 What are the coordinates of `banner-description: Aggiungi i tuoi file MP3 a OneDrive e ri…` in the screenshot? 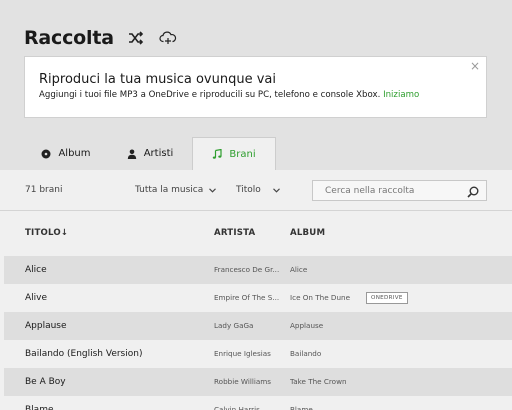 It's located at (210, 95).